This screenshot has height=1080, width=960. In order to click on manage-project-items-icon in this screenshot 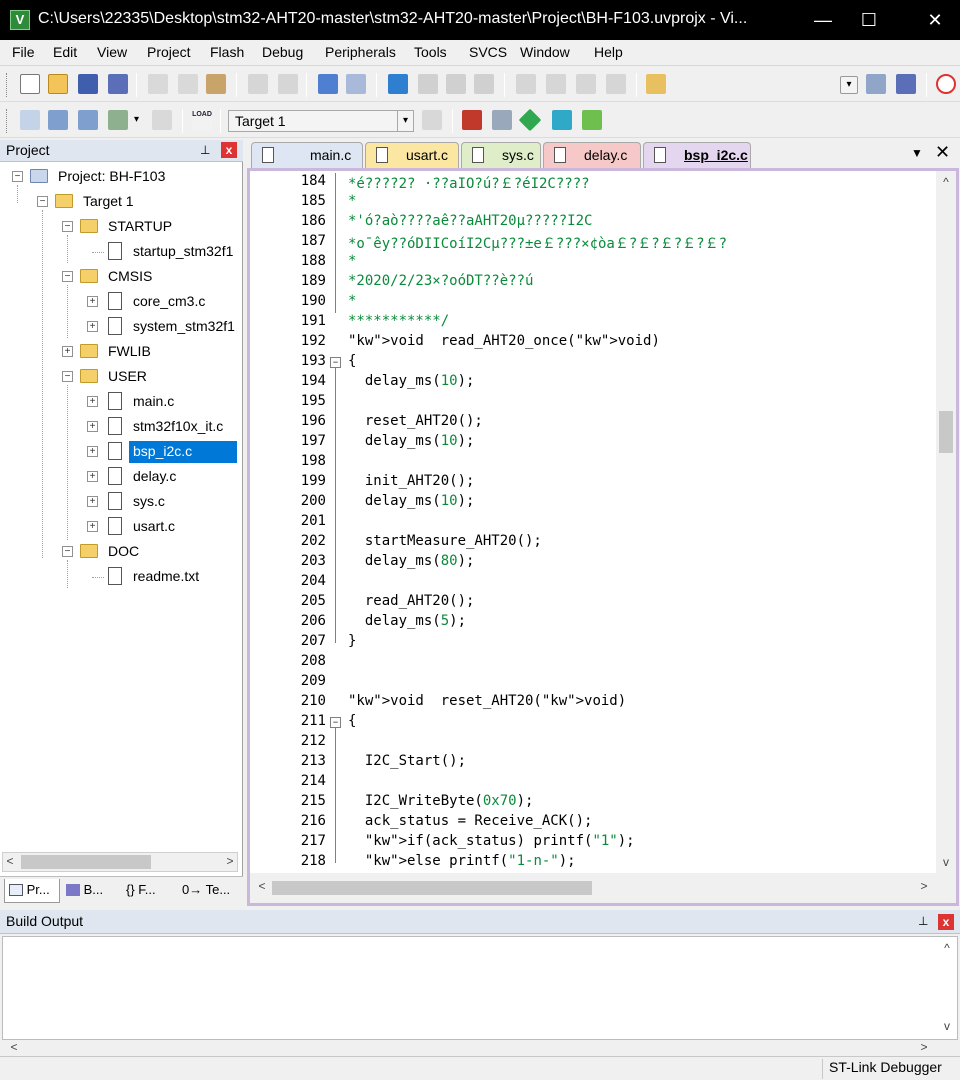, I will do `click(472, 120)`.